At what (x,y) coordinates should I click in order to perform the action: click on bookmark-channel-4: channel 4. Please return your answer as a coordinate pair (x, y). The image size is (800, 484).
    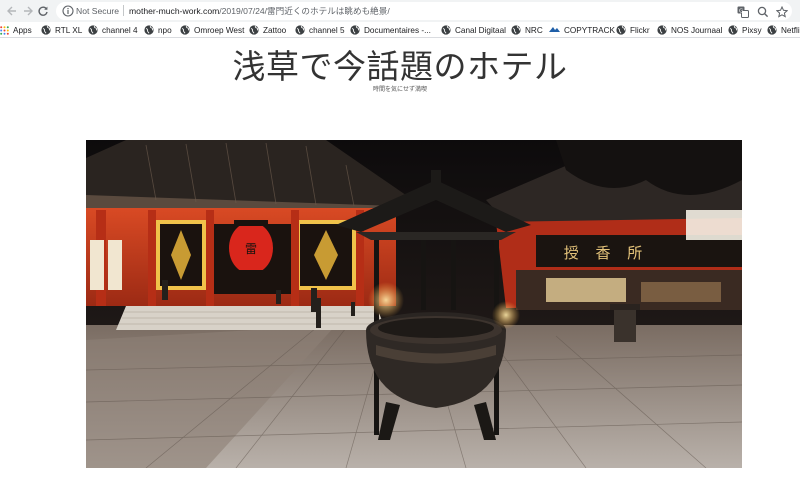
    Looking at the image, I should click on (113, 30).